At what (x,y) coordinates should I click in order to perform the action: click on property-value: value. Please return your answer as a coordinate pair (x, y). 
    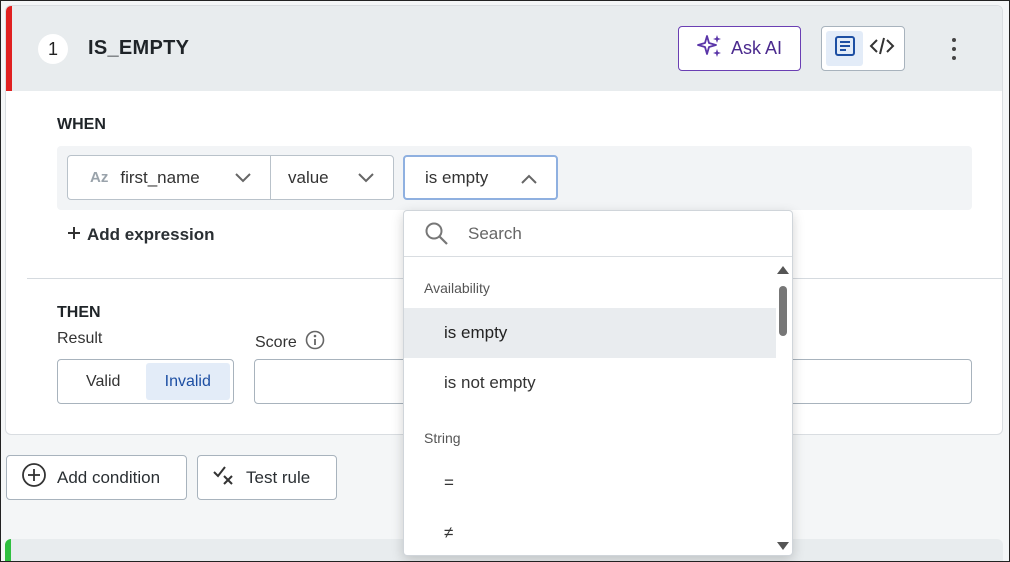
    Looking at the image, I should click on (308, 177).